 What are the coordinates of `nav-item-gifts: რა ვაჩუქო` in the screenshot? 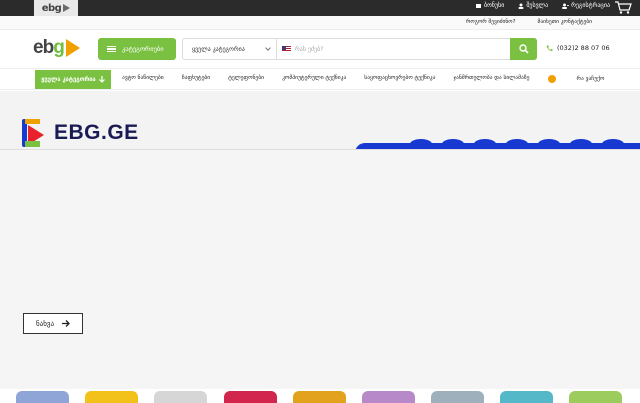 It's located at (585, 79).